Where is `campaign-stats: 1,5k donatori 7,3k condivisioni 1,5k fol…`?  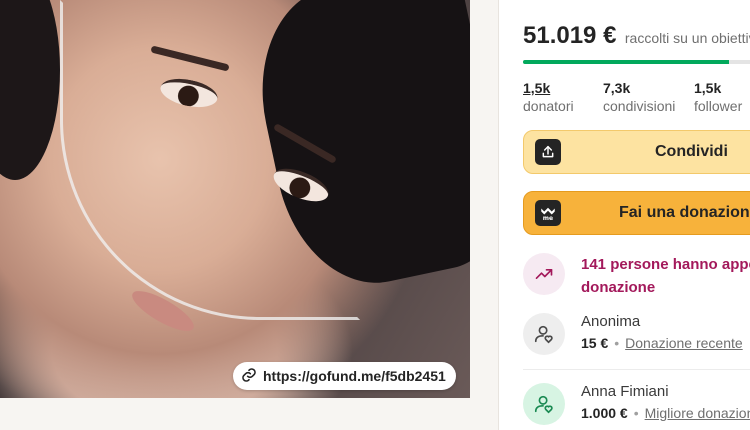 campaign-stats: 1,5k donatori 7,3k condivisioni 1,5k fol… is located at coordinates (636, 97).